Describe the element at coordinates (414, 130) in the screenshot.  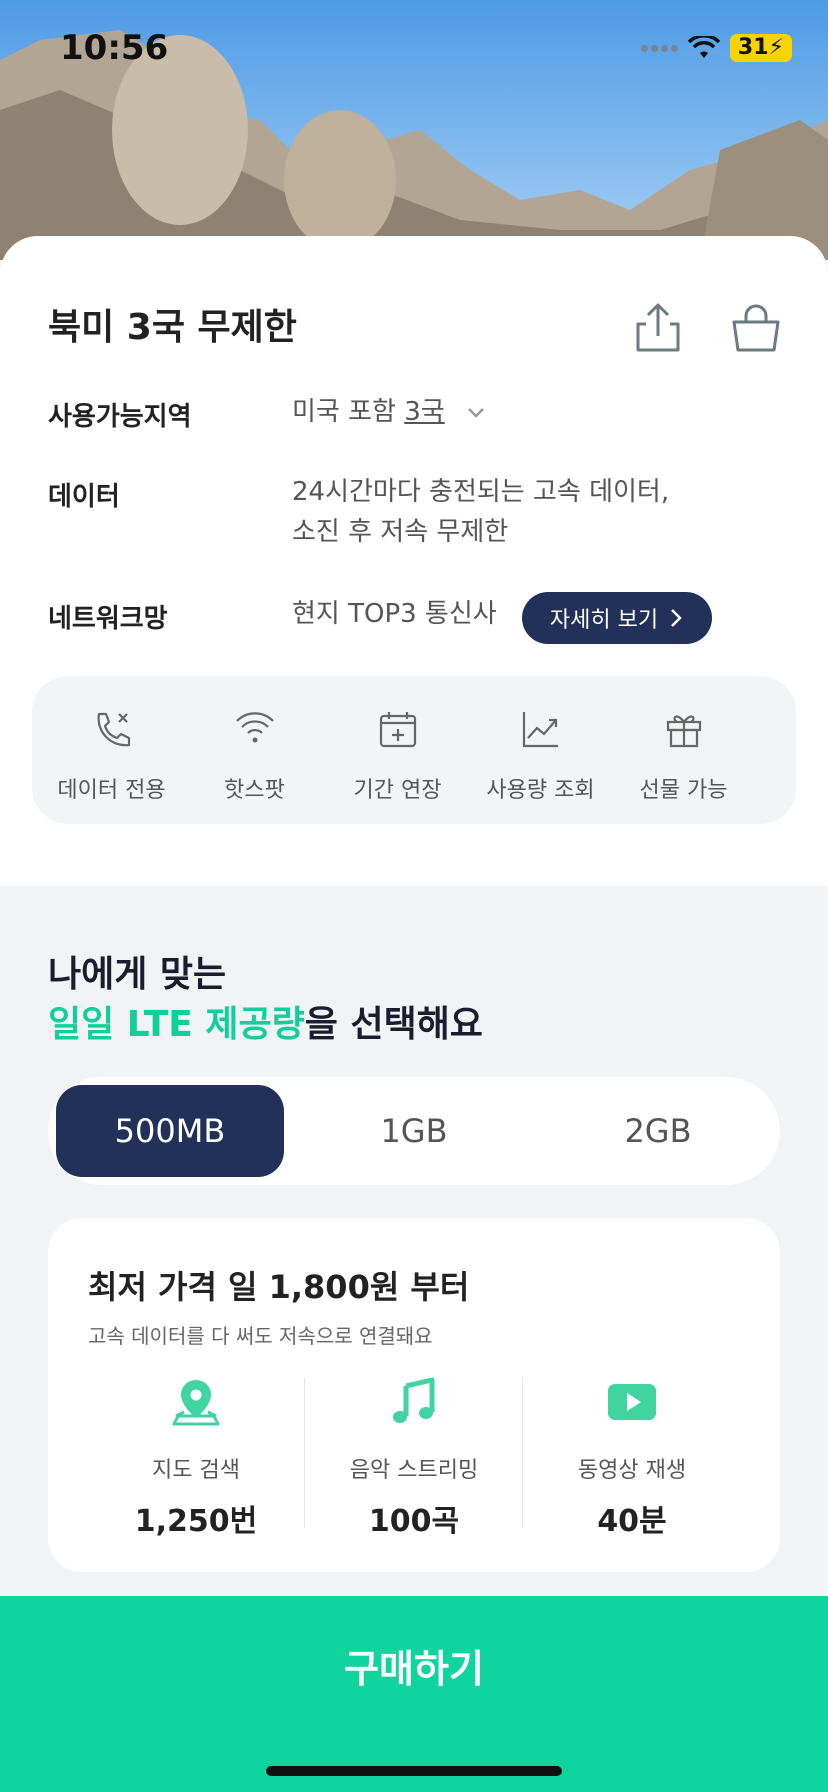
I see `hero-image: 10:56 31⚡` at that location.